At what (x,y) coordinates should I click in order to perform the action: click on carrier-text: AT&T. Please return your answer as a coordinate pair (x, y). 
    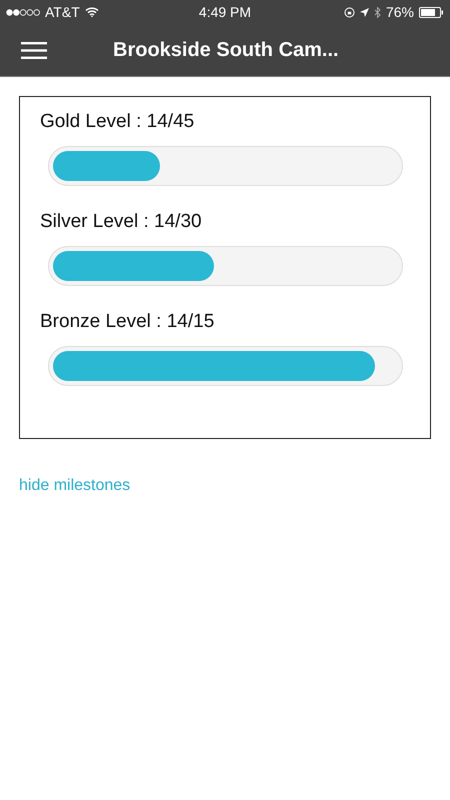
    Looking at the image, I should click on (62, 12).